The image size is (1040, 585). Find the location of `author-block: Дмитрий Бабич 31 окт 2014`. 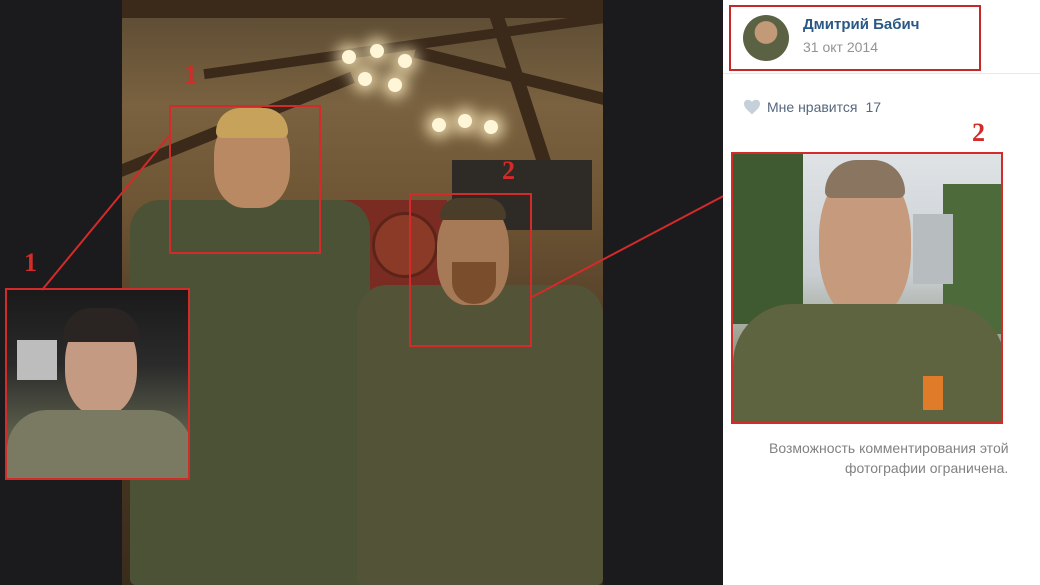

author-block: Дмитрий Бабич 31 окт 2014 is located at coordinates (855, 38).